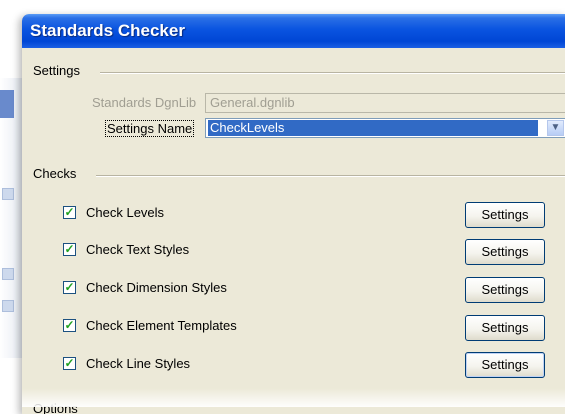  I want to click on checks-group-label: Checks, so click(55, 173).